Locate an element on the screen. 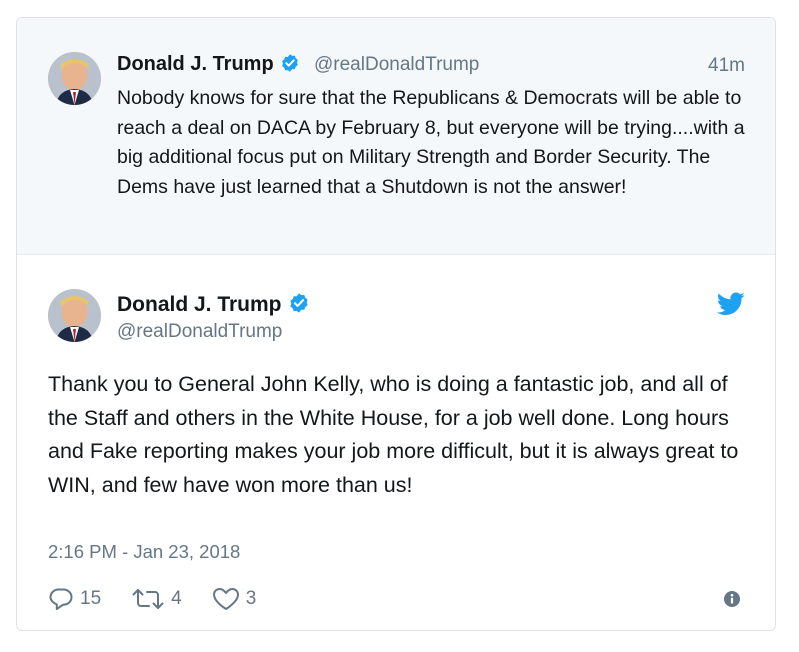  tweet-actions: 15 4 3 is located at coordinates (167, 599).